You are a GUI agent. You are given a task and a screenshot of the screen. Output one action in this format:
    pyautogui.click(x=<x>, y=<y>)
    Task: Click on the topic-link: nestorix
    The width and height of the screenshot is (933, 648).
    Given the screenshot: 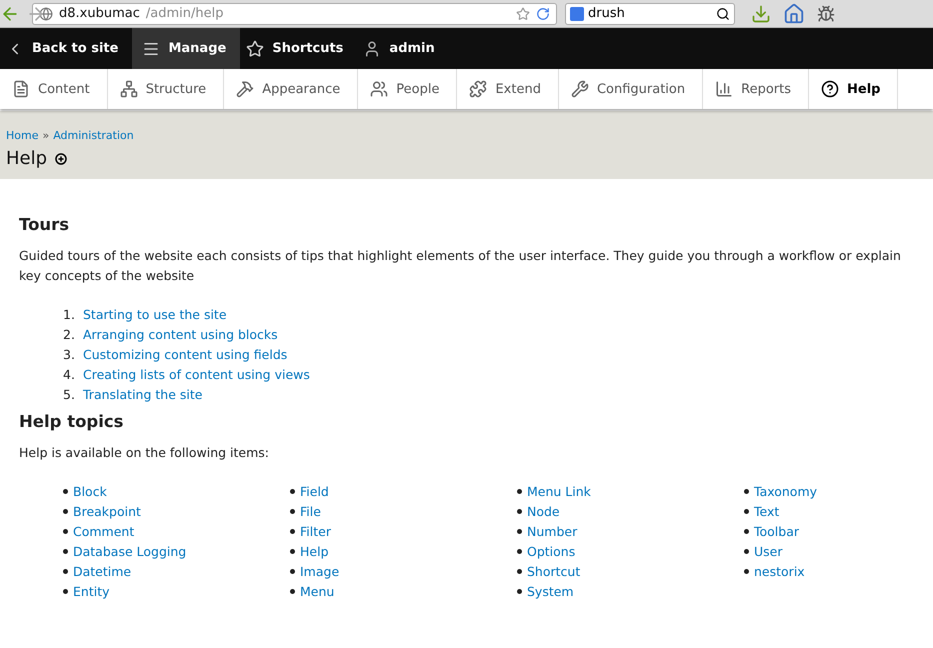 What is the action you would take?
    pyautogui.click(x=779, y=571)
    